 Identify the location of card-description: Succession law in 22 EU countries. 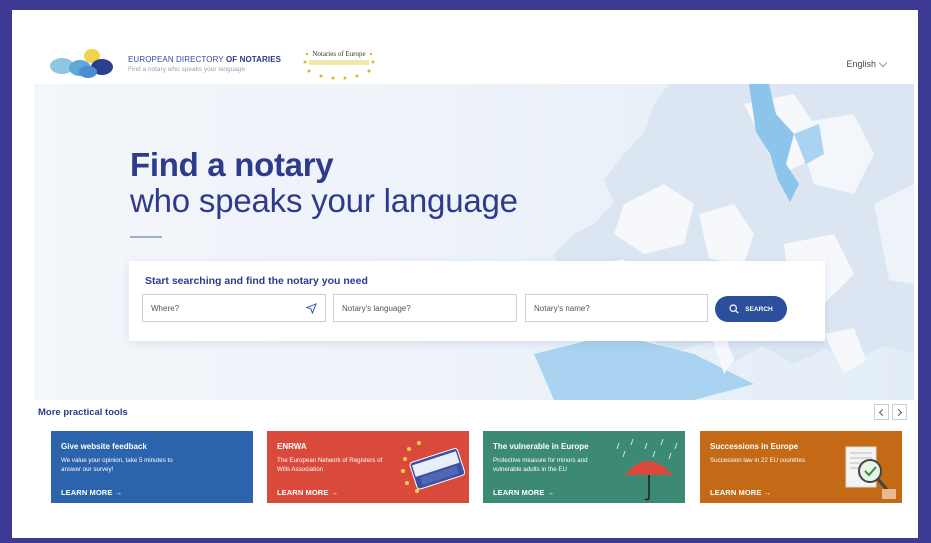
(757, 460).